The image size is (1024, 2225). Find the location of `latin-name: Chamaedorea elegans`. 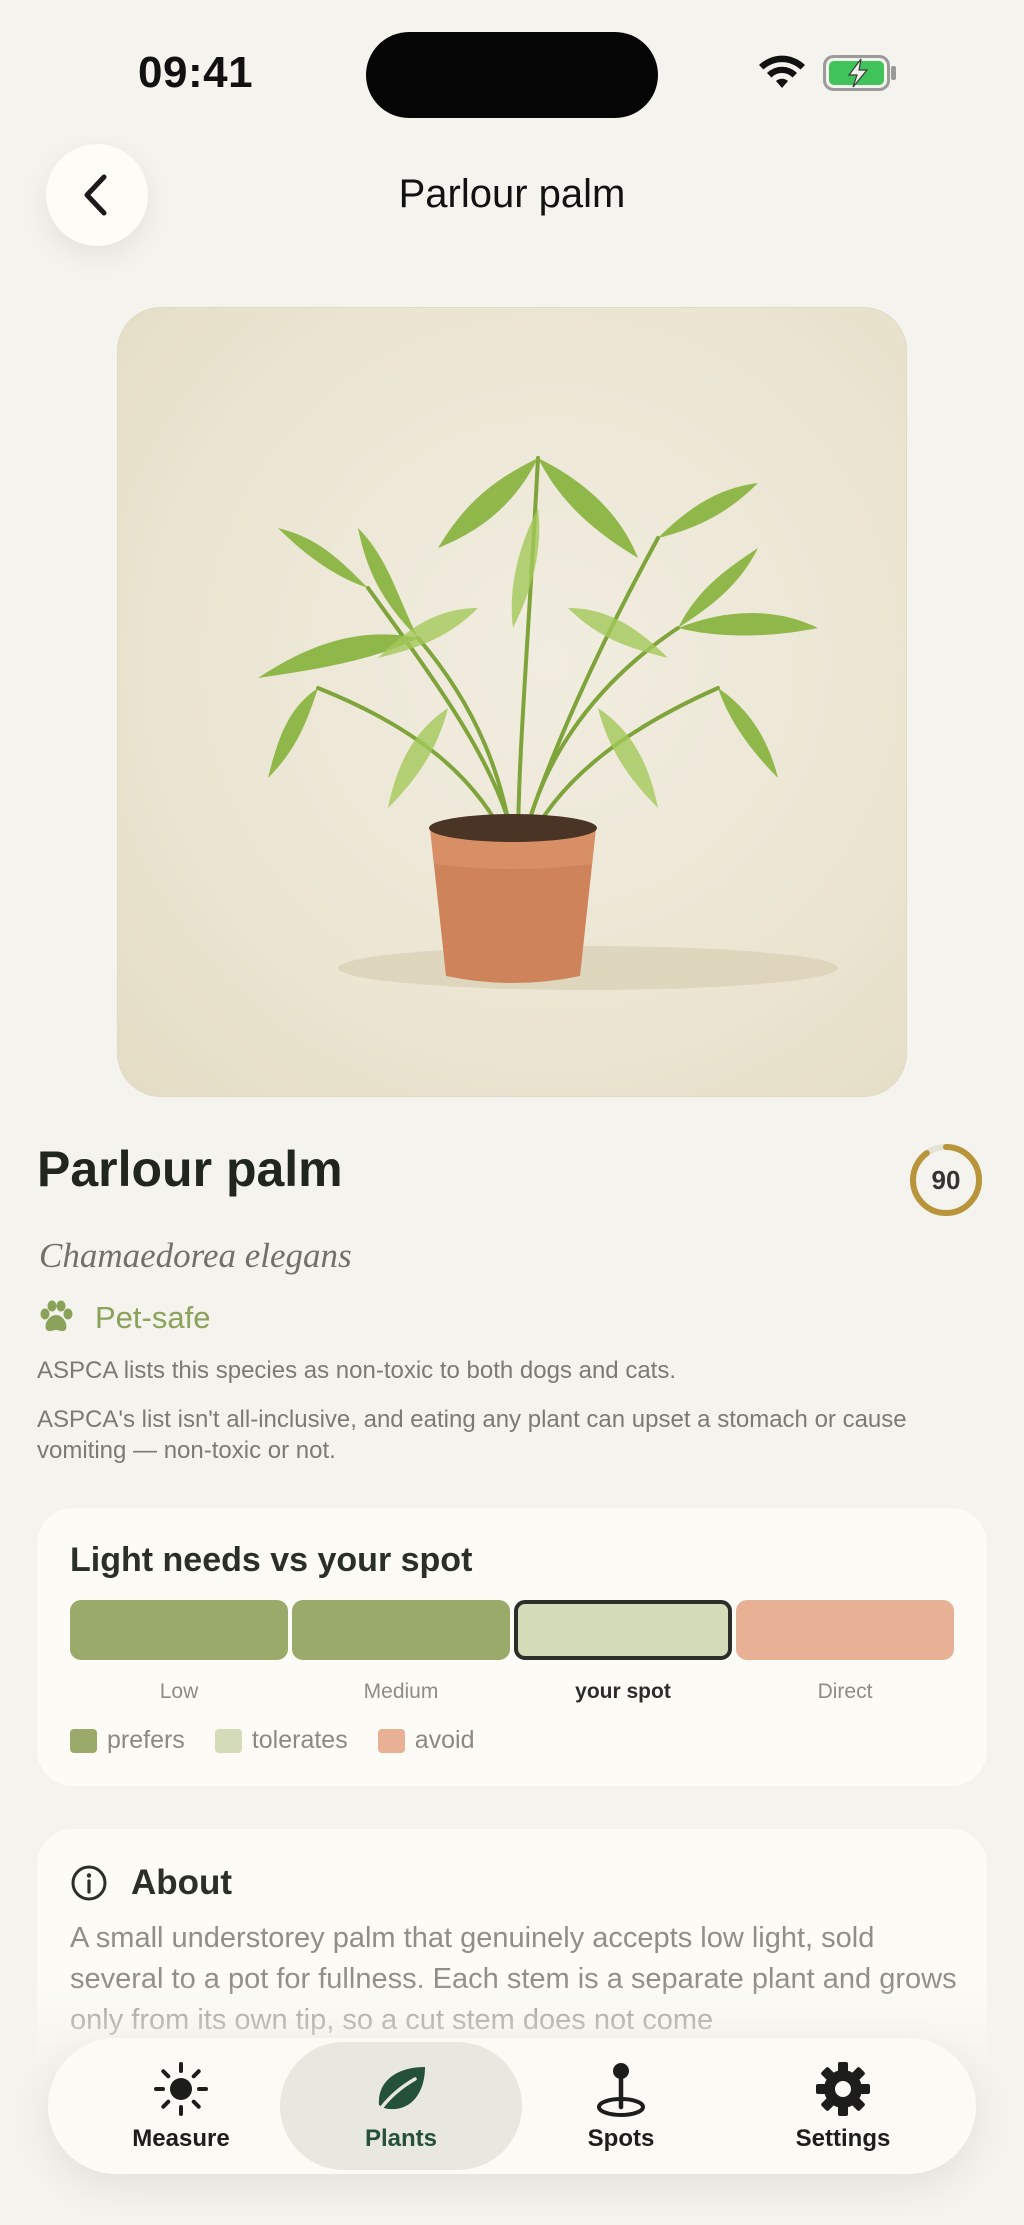

latin-name: Chamaedorea elegans is located at coordinates (195, 1255).